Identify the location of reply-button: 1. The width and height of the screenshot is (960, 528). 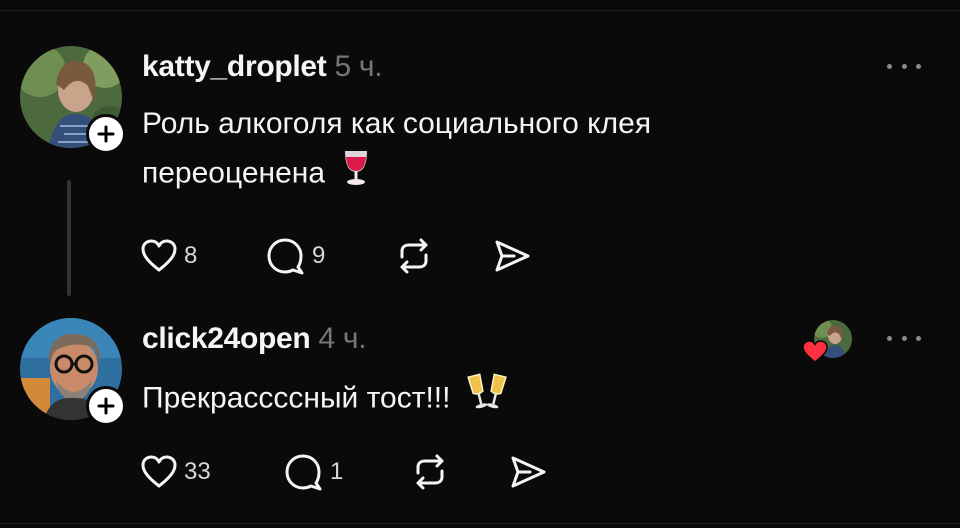
(313, 472).